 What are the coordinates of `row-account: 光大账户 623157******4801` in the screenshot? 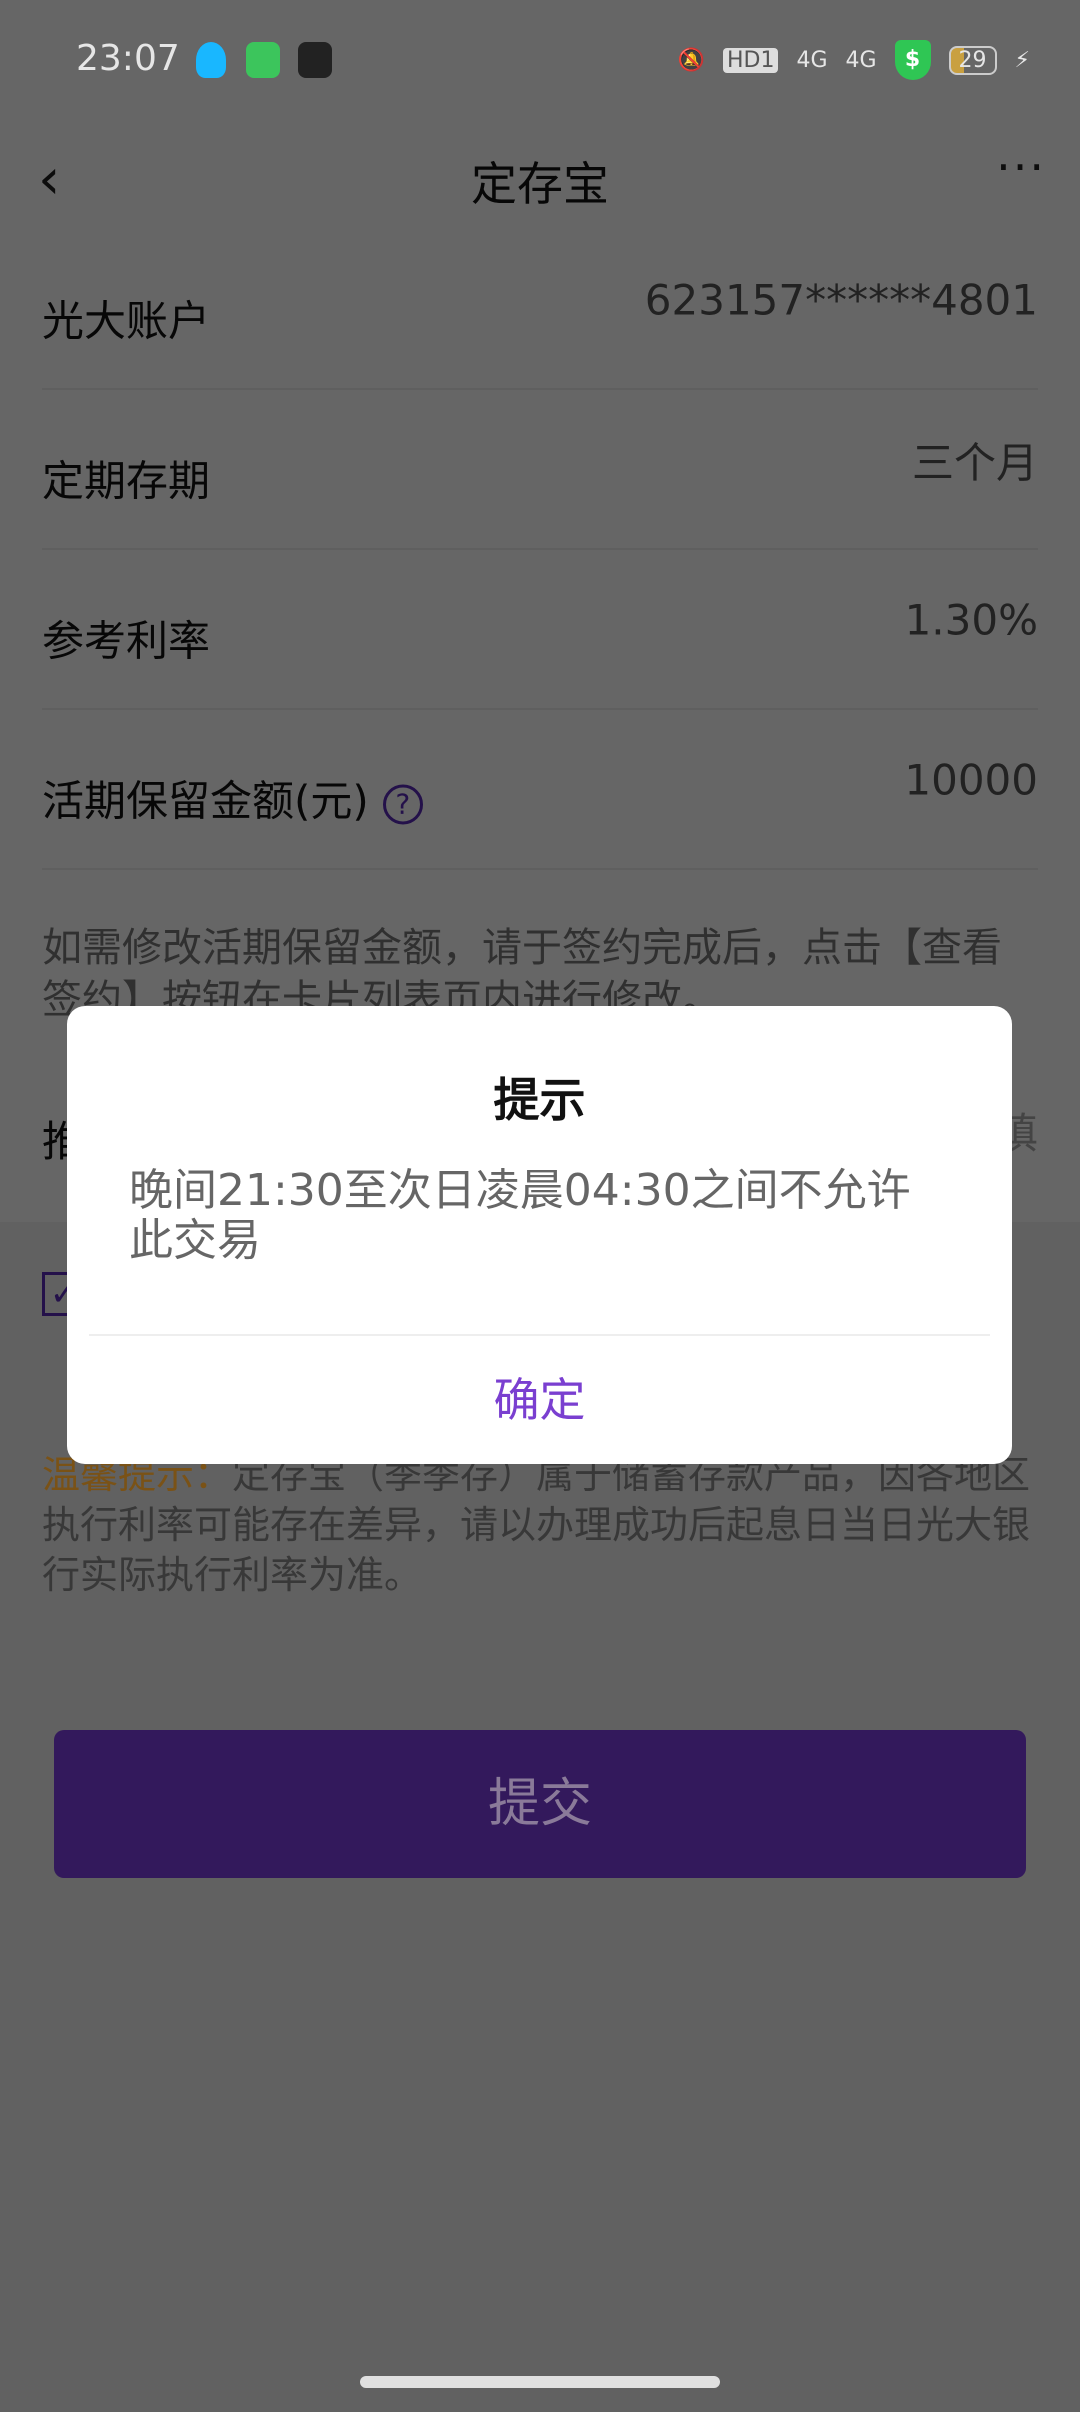 It's located at (540, 310).